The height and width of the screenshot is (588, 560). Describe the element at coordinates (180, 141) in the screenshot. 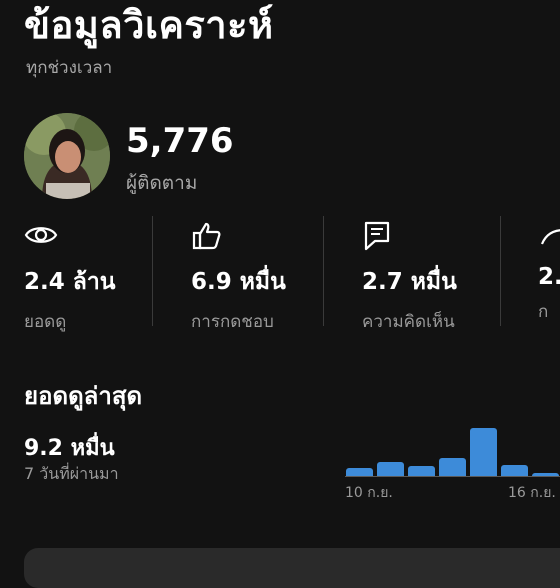

I see `subscriber-count: 5,776` at that location.